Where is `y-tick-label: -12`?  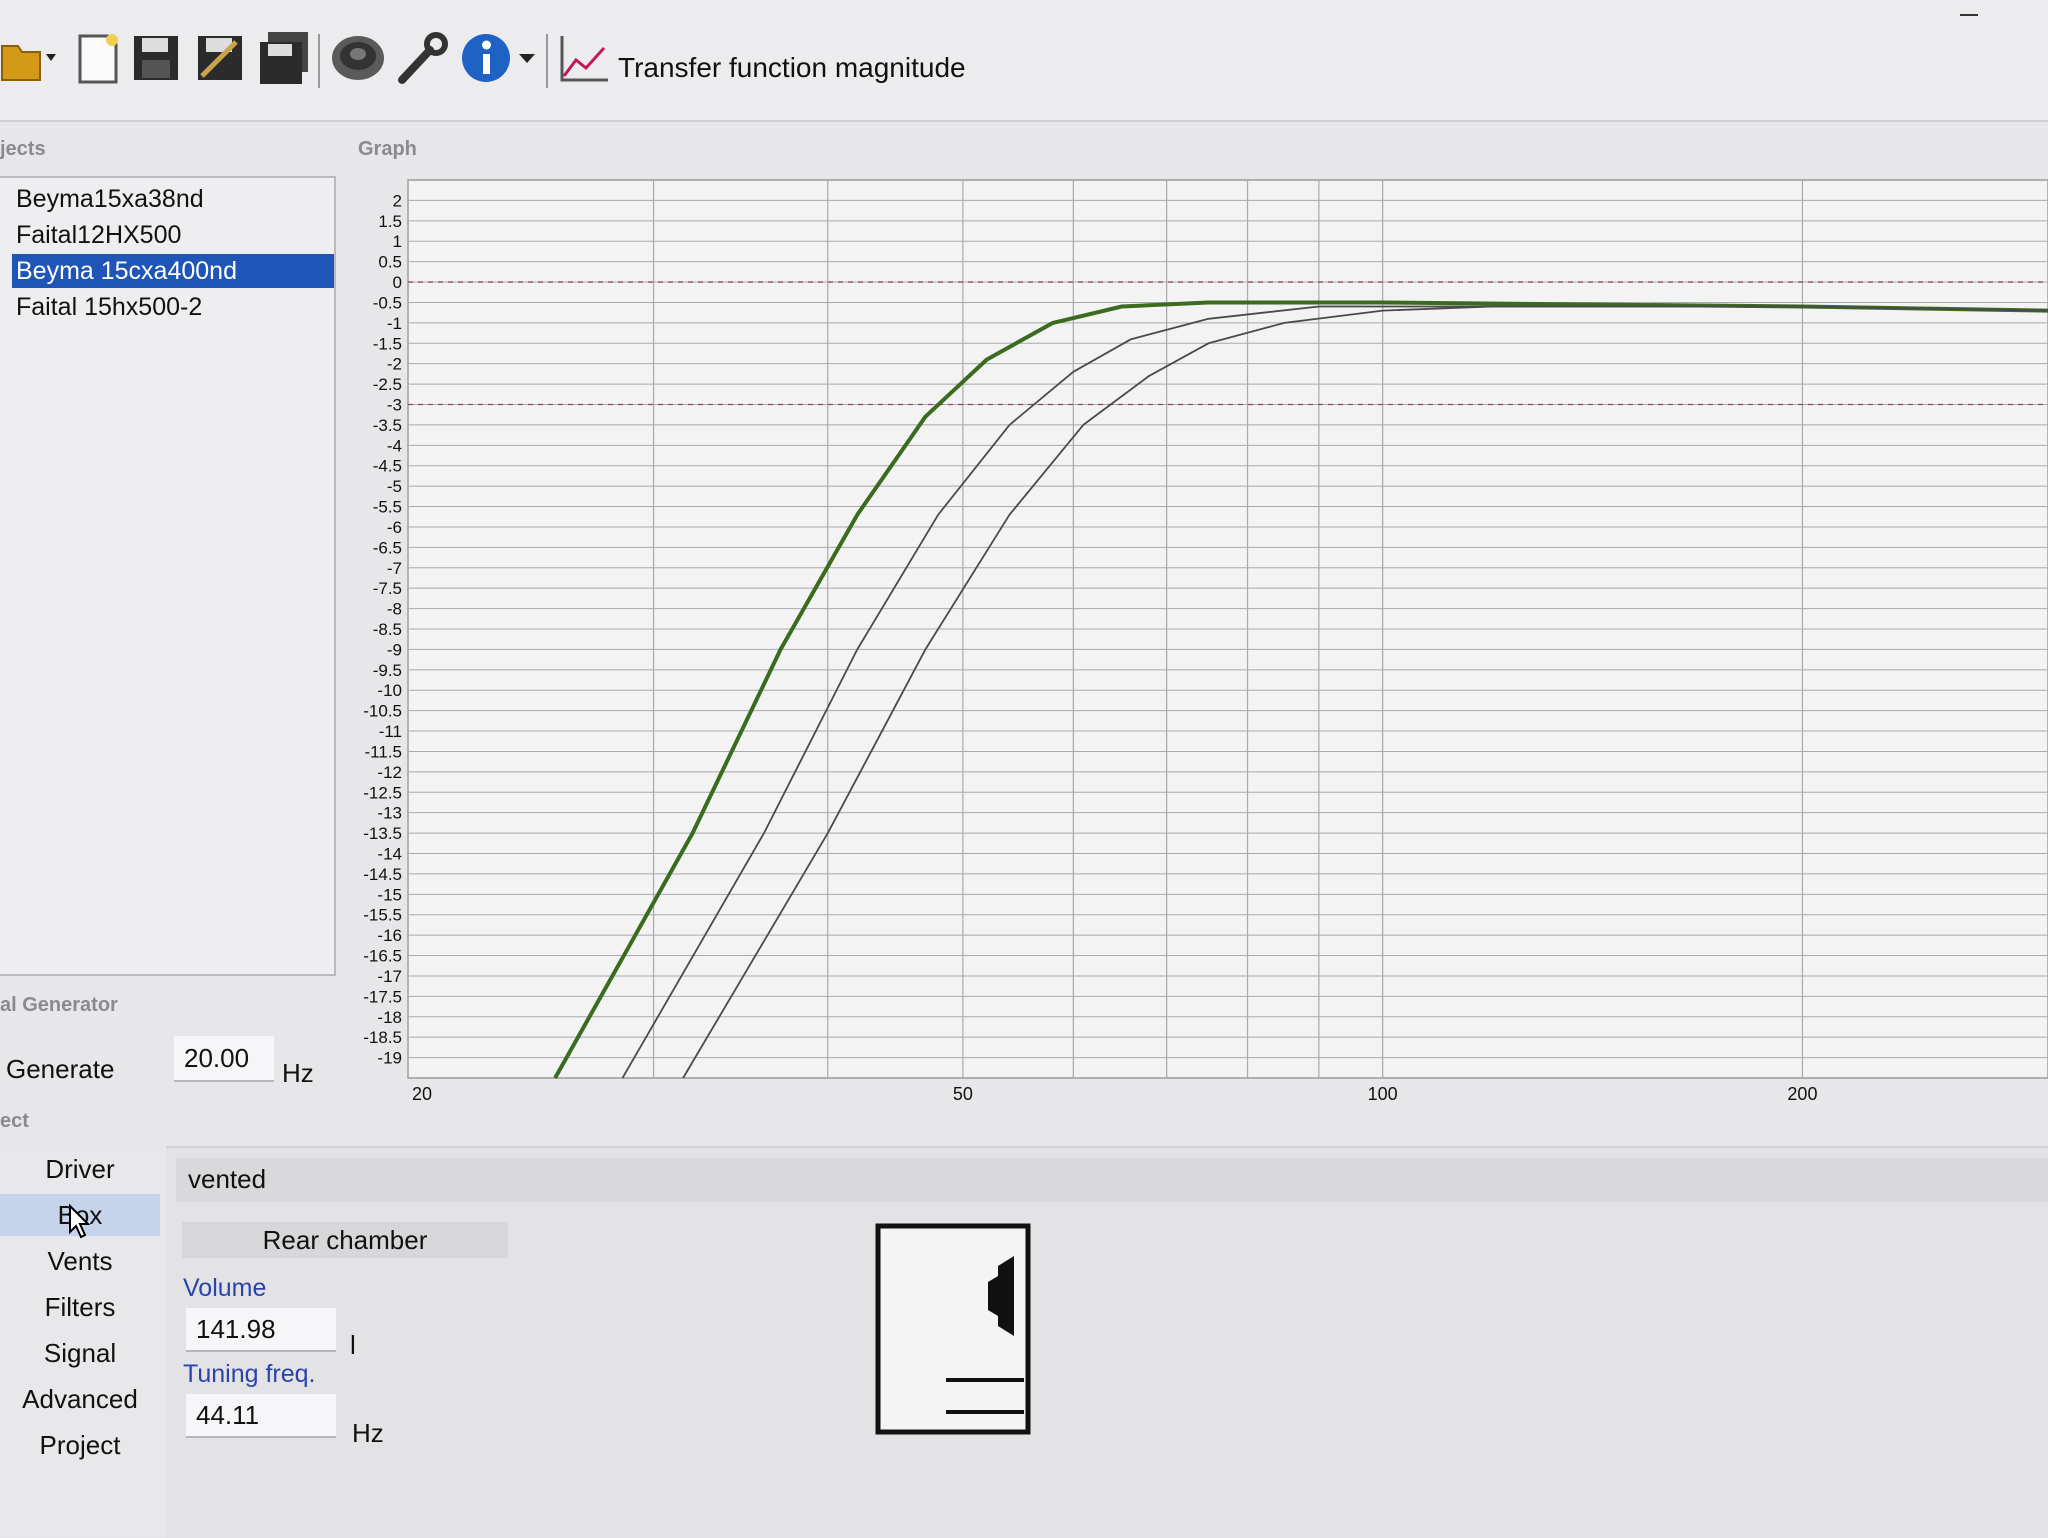 y-tick-label: -12 is located at coordinates (389, 772).